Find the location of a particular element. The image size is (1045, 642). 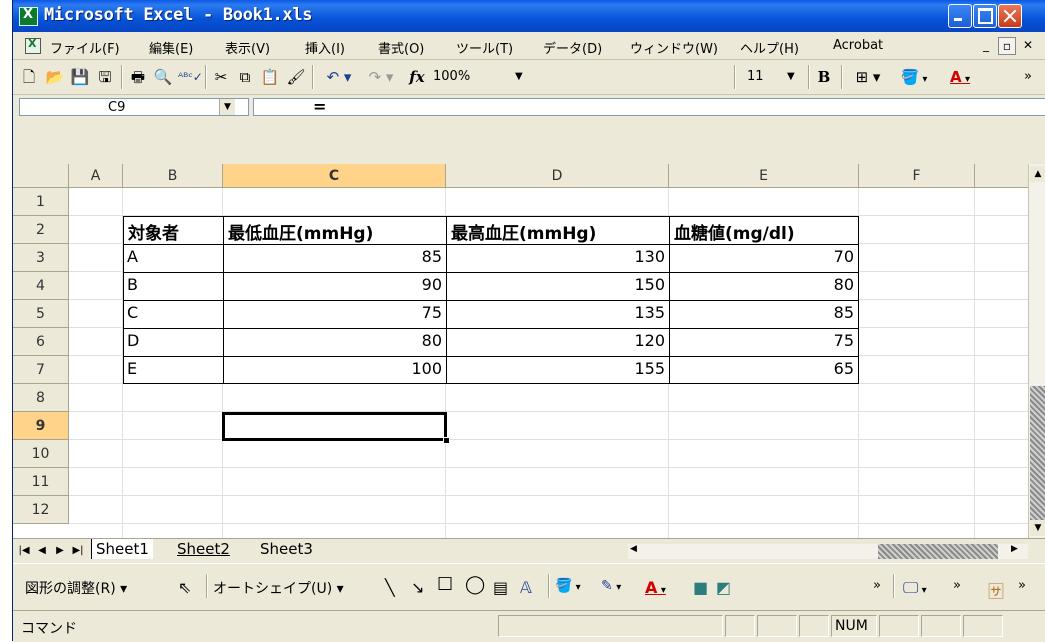

fill-color-icon: 🪣 ▾ is located at coordinates (914, 77).